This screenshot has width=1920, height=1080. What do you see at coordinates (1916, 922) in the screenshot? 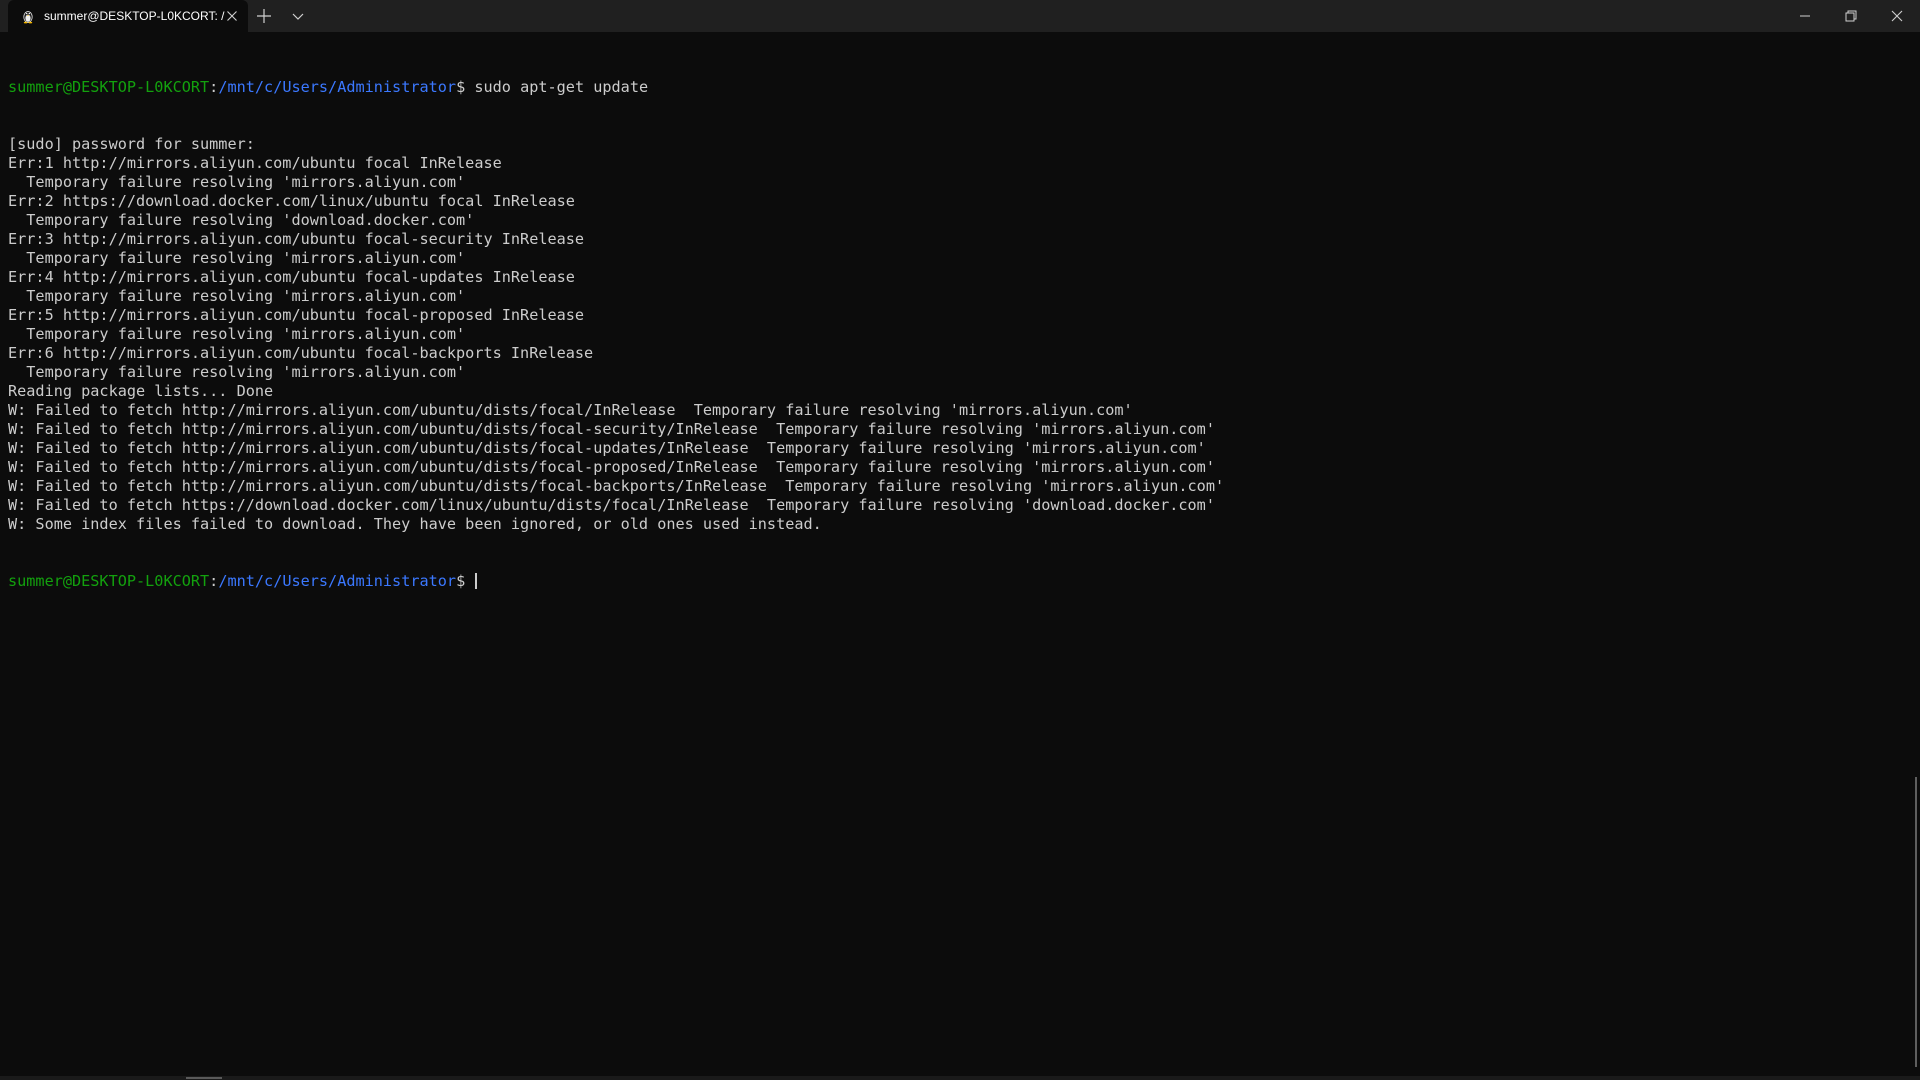
I see `scrollbar-thumb` at bounding box center [1916, 922].